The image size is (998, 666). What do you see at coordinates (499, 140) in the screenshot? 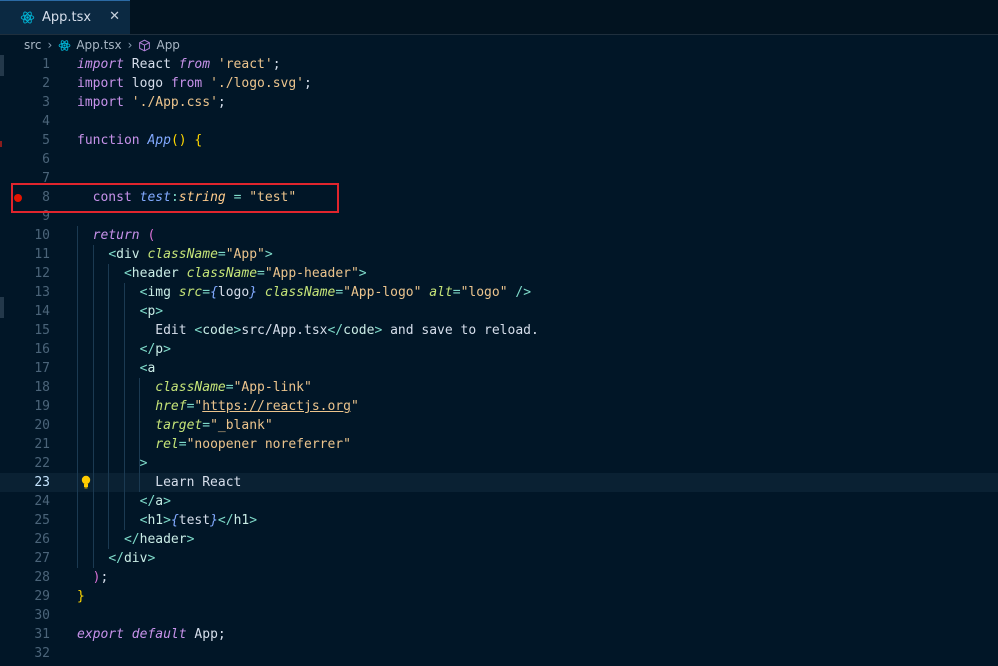
I see `code-line: 5 function App() {` at bounding box center [499, 140].